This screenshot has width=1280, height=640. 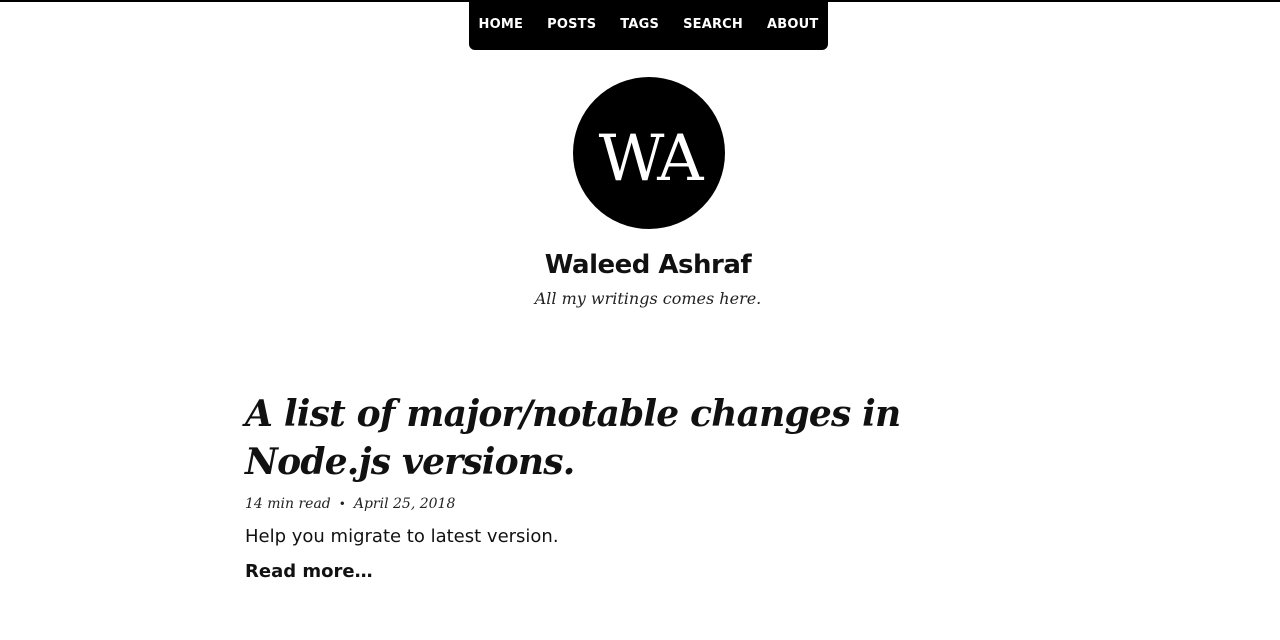 What do you see at coordinates (571, 25) in the screenshot?
I see `nav-posts-link: POSTS` at bounding box center [571, 25].